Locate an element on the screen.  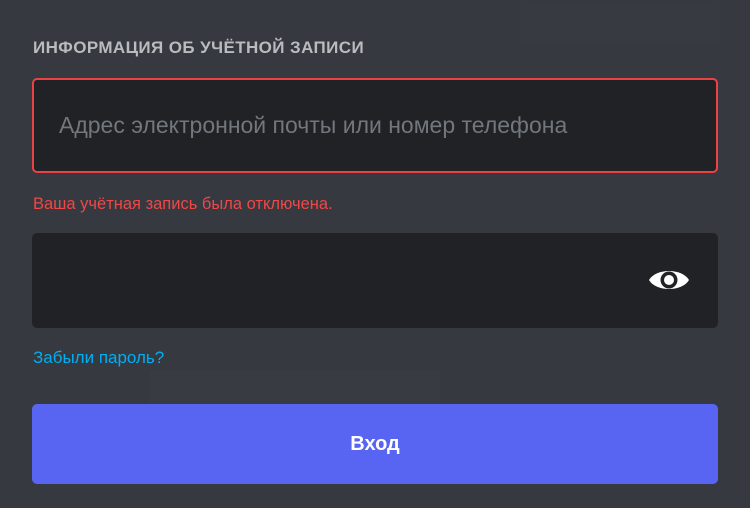
eye-icon is located at coordinates (669, 280).